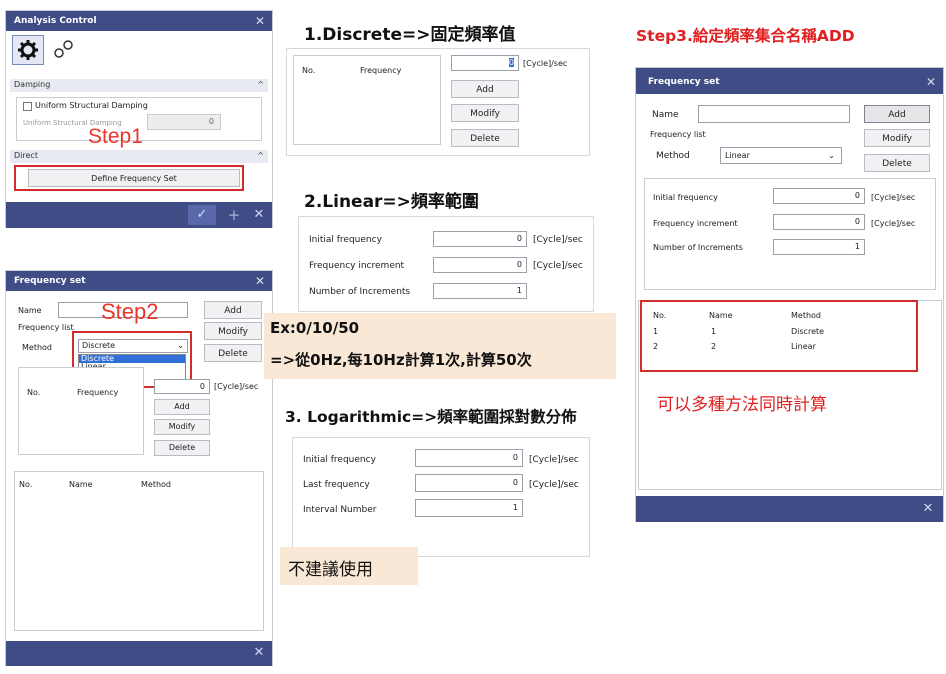 The image size is (946, 674). Describe the element at coordinates (234, 215) in the screenshot. I see `add-icon: +` at that location.